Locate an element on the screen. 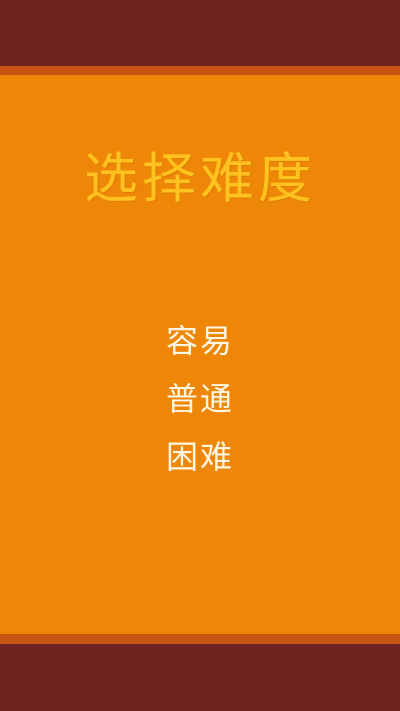  top-frame-bar is located at coordinates (200, 33).